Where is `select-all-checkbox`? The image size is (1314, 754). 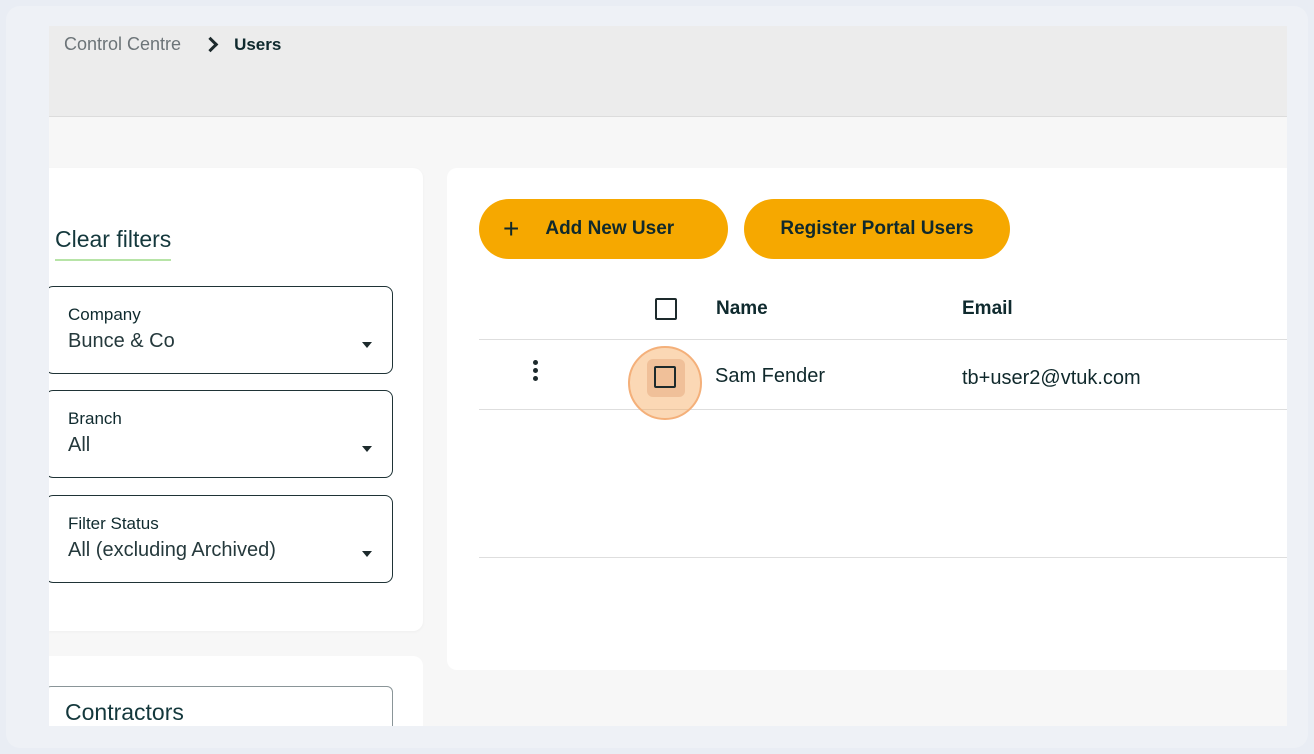 select-all-checkbox is located at coordinates (666, 309).